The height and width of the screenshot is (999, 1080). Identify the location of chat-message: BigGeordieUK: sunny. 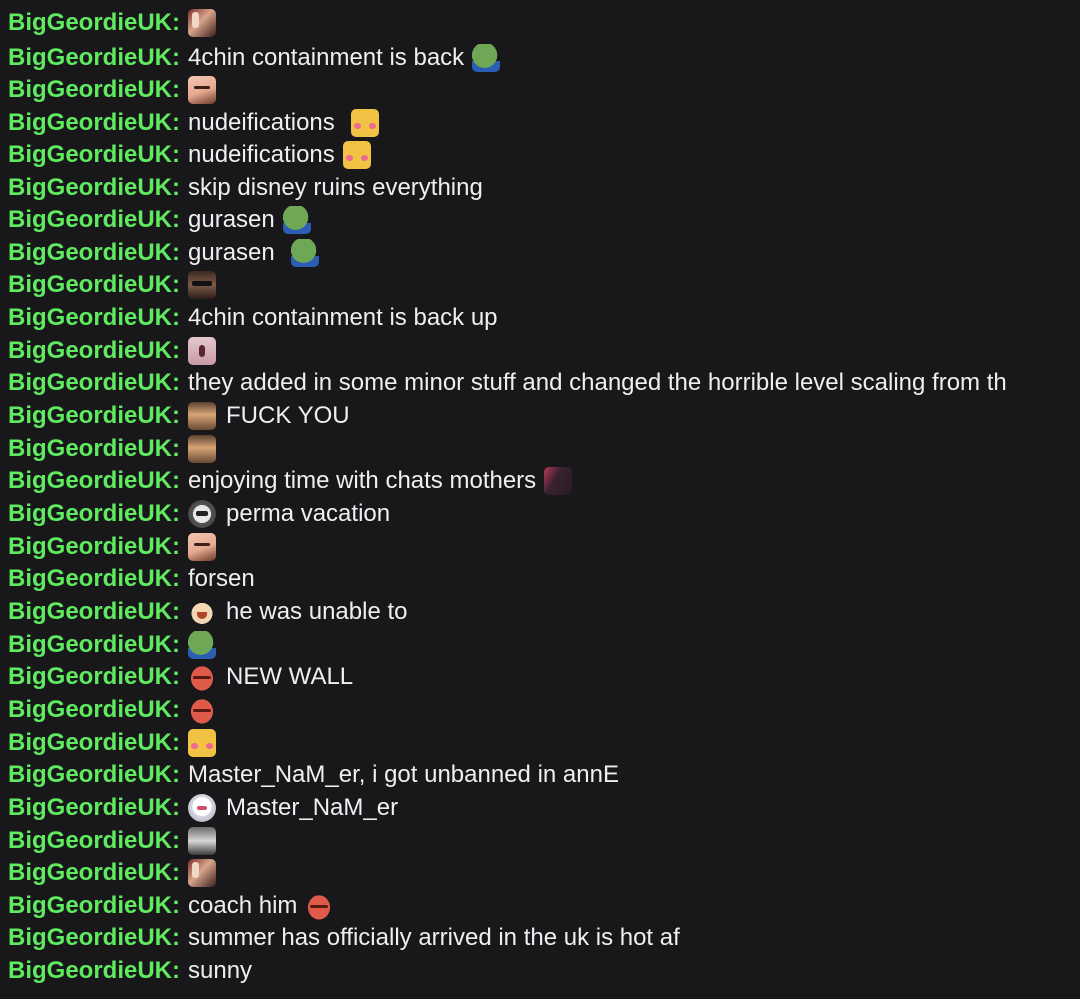
(130, 971).